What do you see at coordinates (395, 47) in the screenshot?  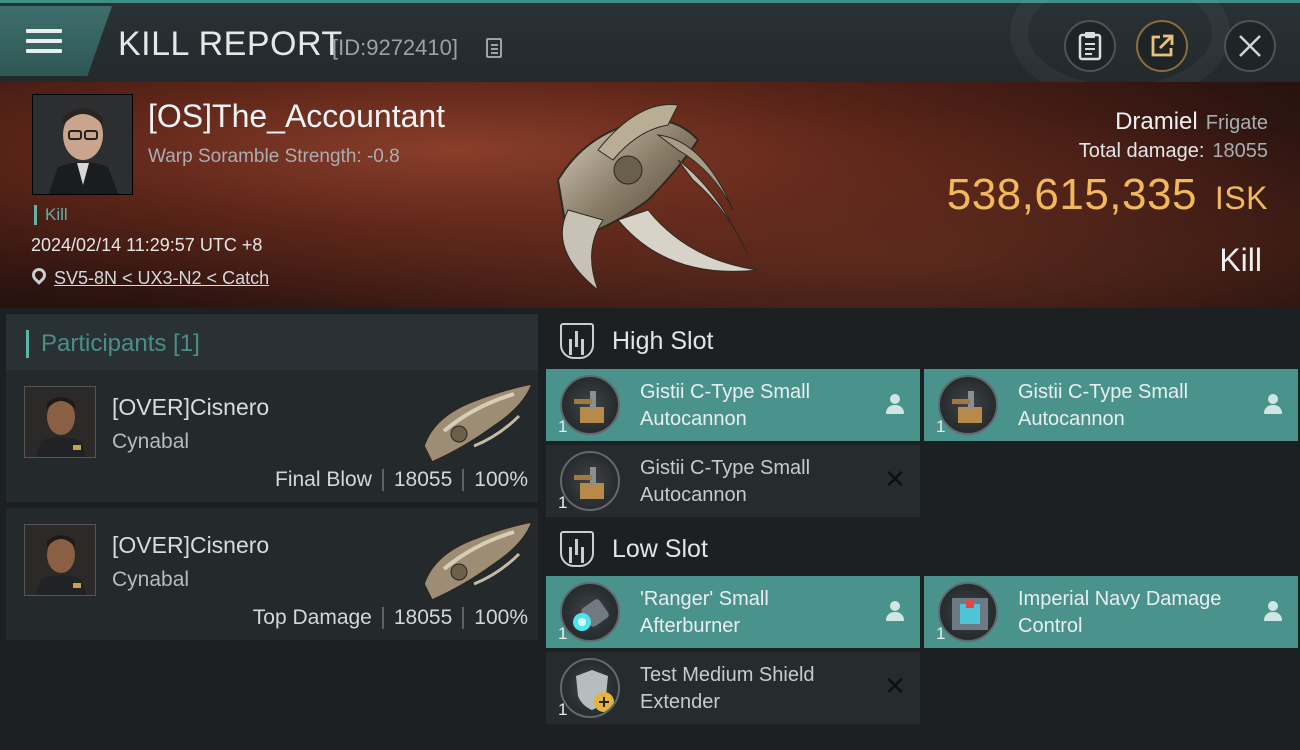 I see `report-id: [ID:9272410]` at bounding box center [395, 47].